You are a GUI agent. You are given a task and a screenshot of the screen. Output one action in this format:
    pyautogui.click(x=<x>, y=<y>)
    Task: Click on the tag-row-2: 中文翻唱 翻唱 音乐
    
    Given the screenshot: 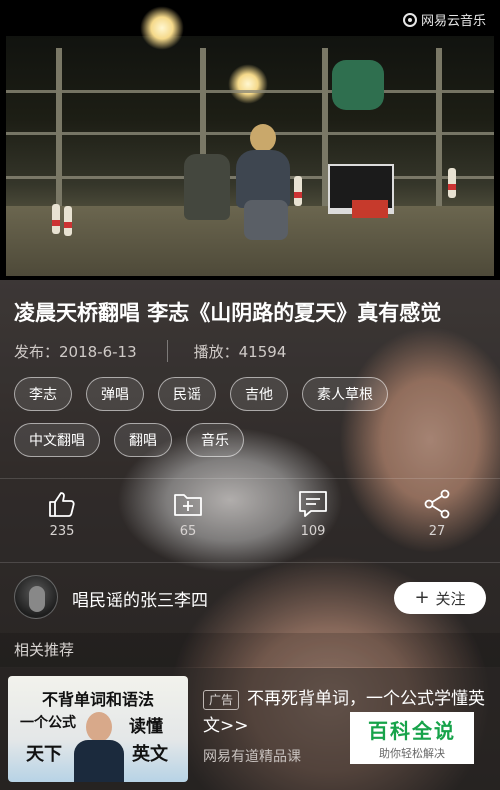 What is the action you would take?
    pyautogui.click(x=254, y=440)
    